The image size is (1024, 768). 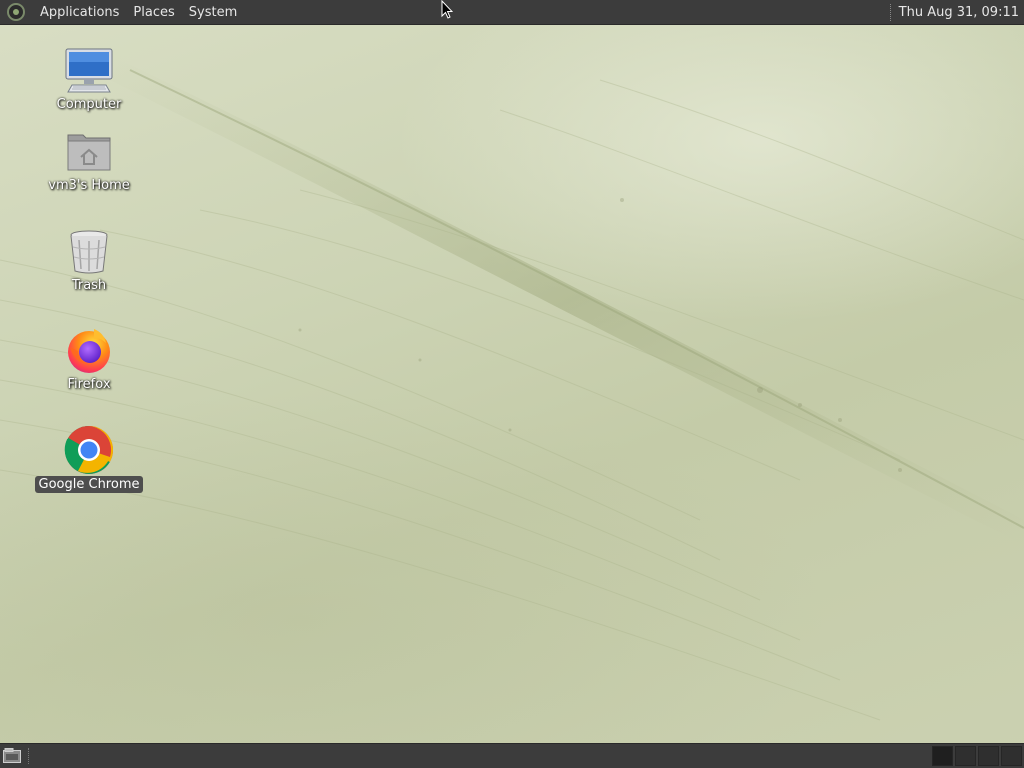 What do you see at coordinates (512, 755) in the screenshot?
I see `bottom-panel` at bounding box center [512, 755].